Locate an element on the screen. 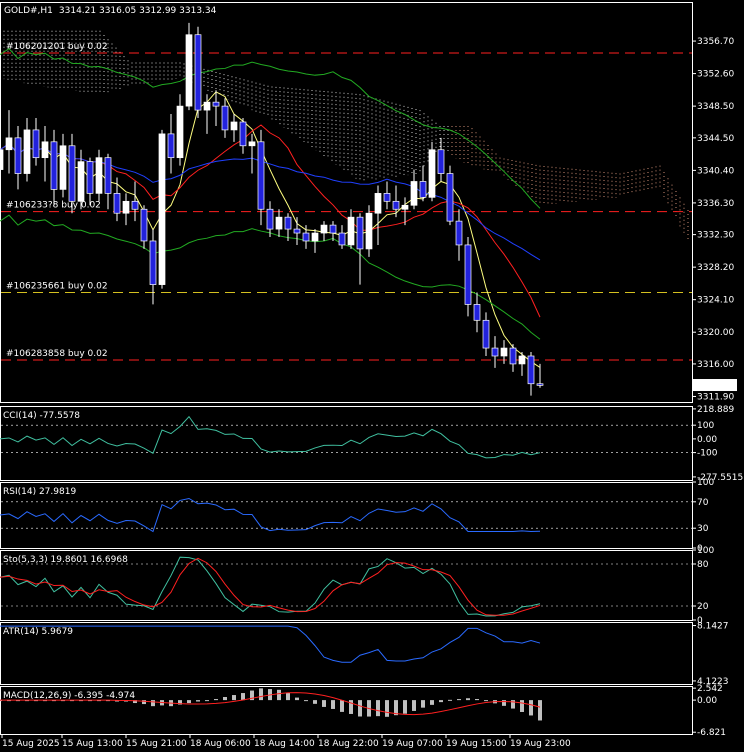  price-tick-label: 3344.50 is located at coordinates (715, 139).